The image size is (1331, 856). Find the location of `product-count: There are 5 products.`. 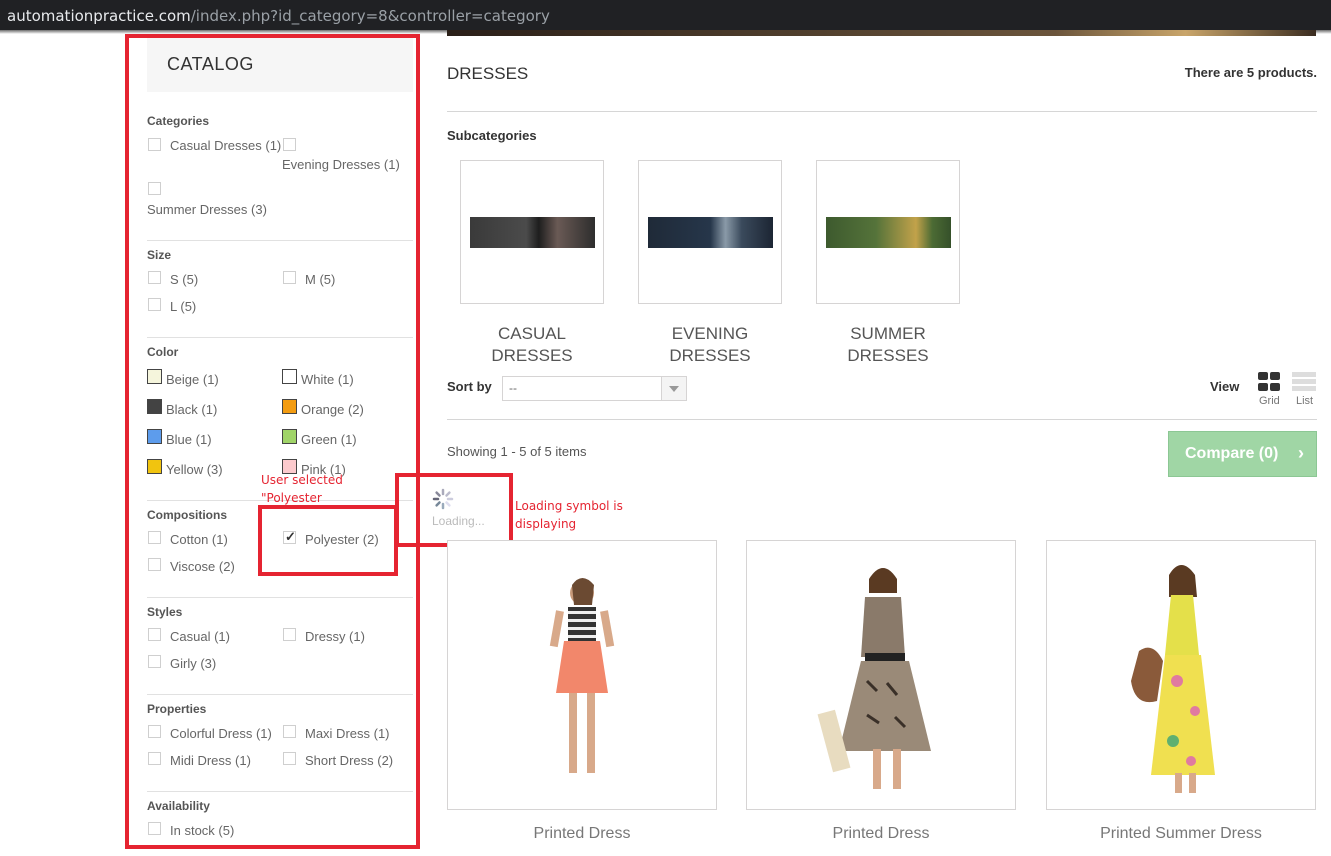

product-count: There are 5 products. is located at coordinates (1250, 72).